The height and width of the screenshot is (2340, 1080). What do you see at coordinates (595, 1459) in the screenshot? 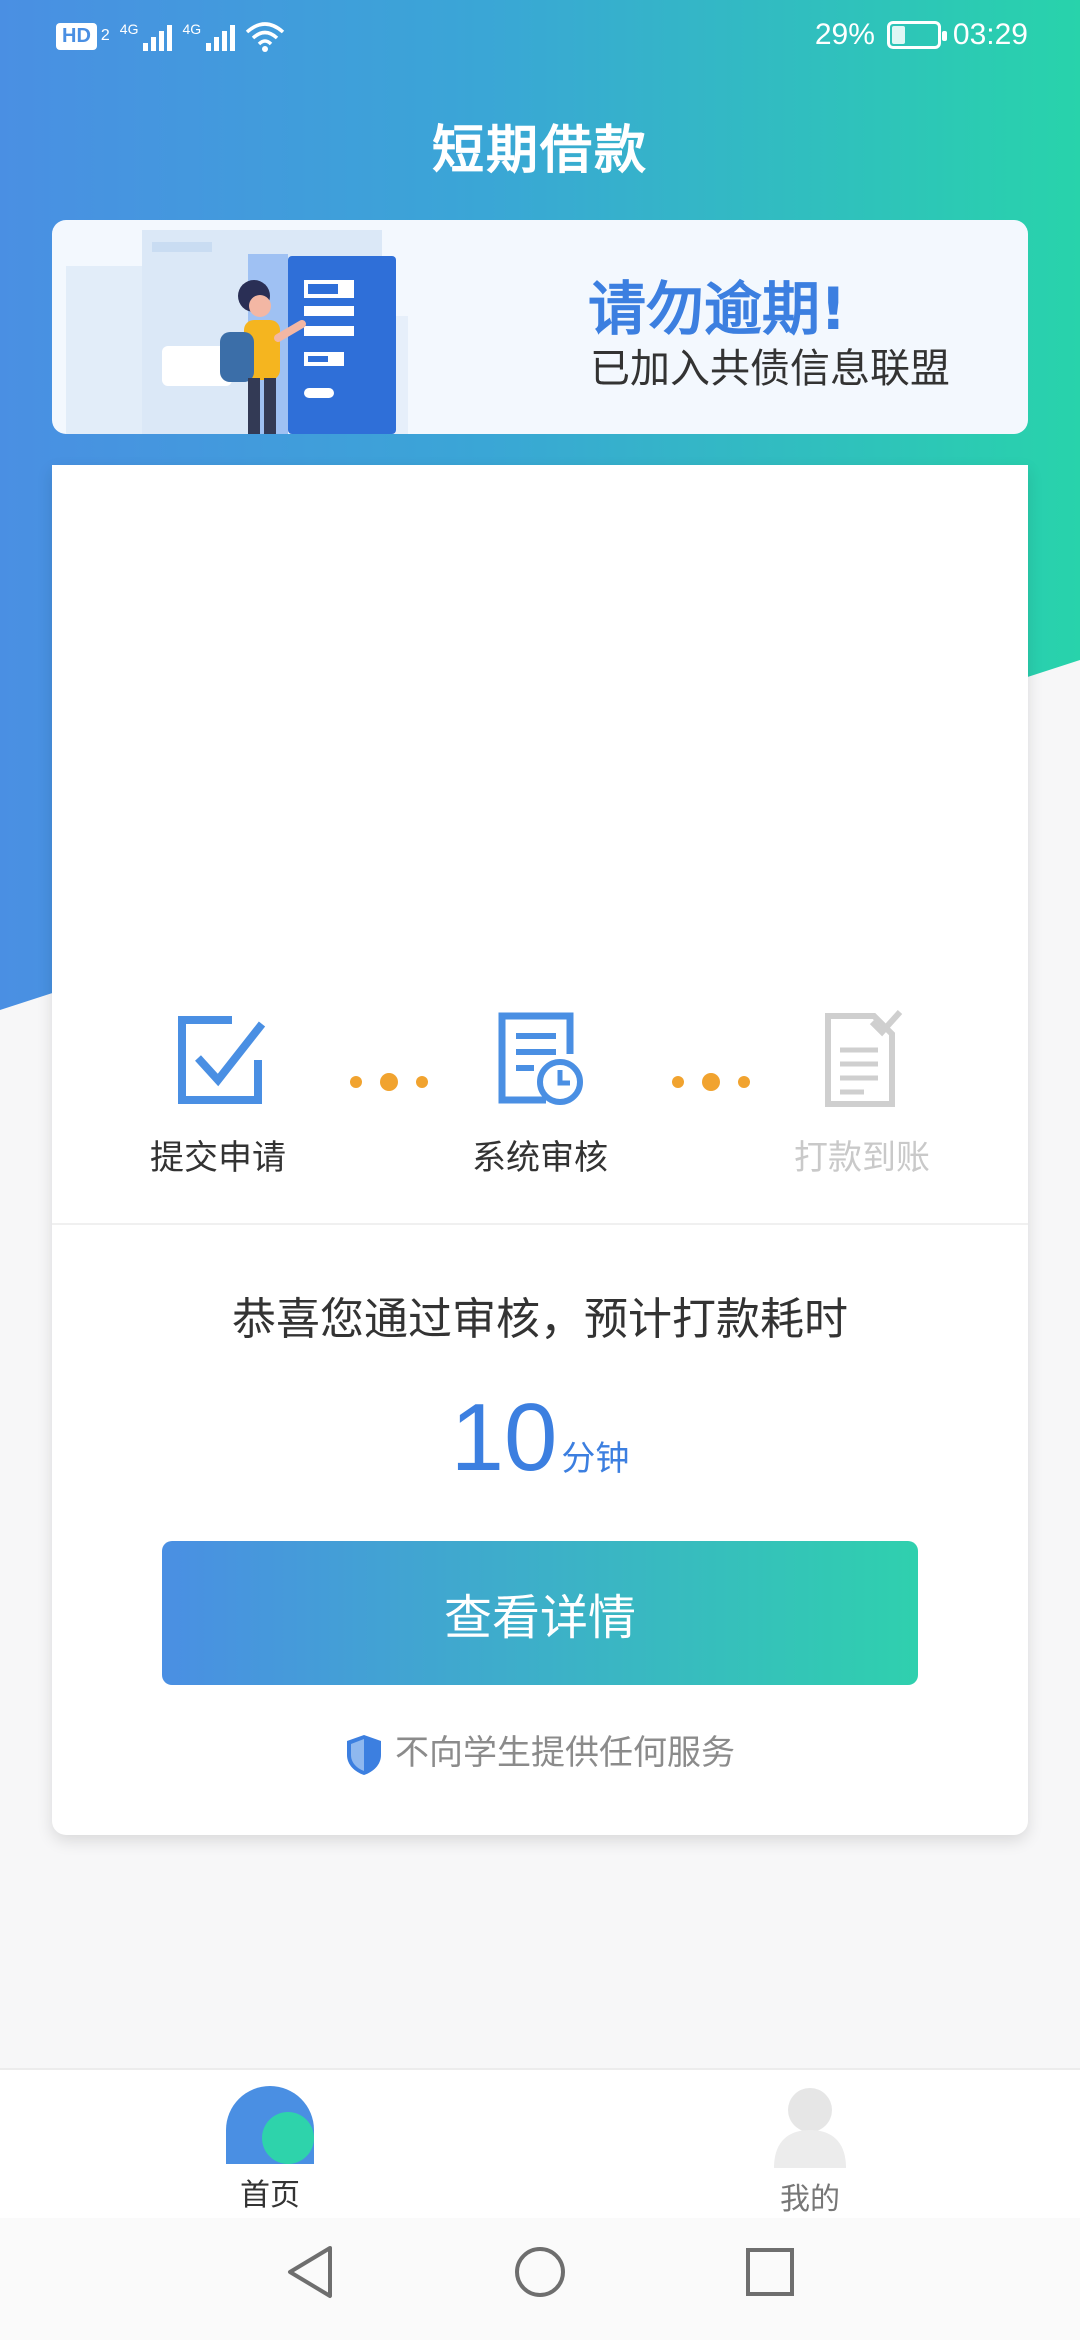
I see `estimated-time-unit: 分钟` at bounding box center [595, 1459].